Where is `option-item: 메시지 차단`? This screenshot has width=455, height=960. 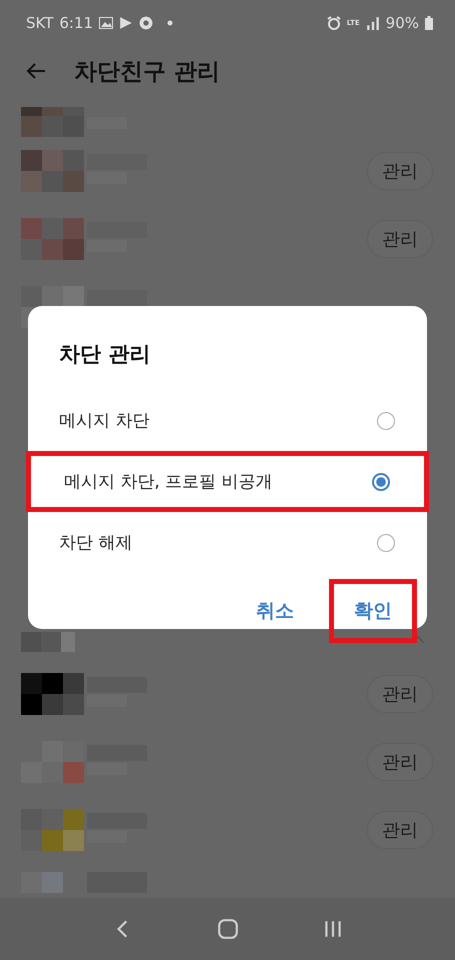 option-item: 메시지 차단 is located at coordinates (227, 420).